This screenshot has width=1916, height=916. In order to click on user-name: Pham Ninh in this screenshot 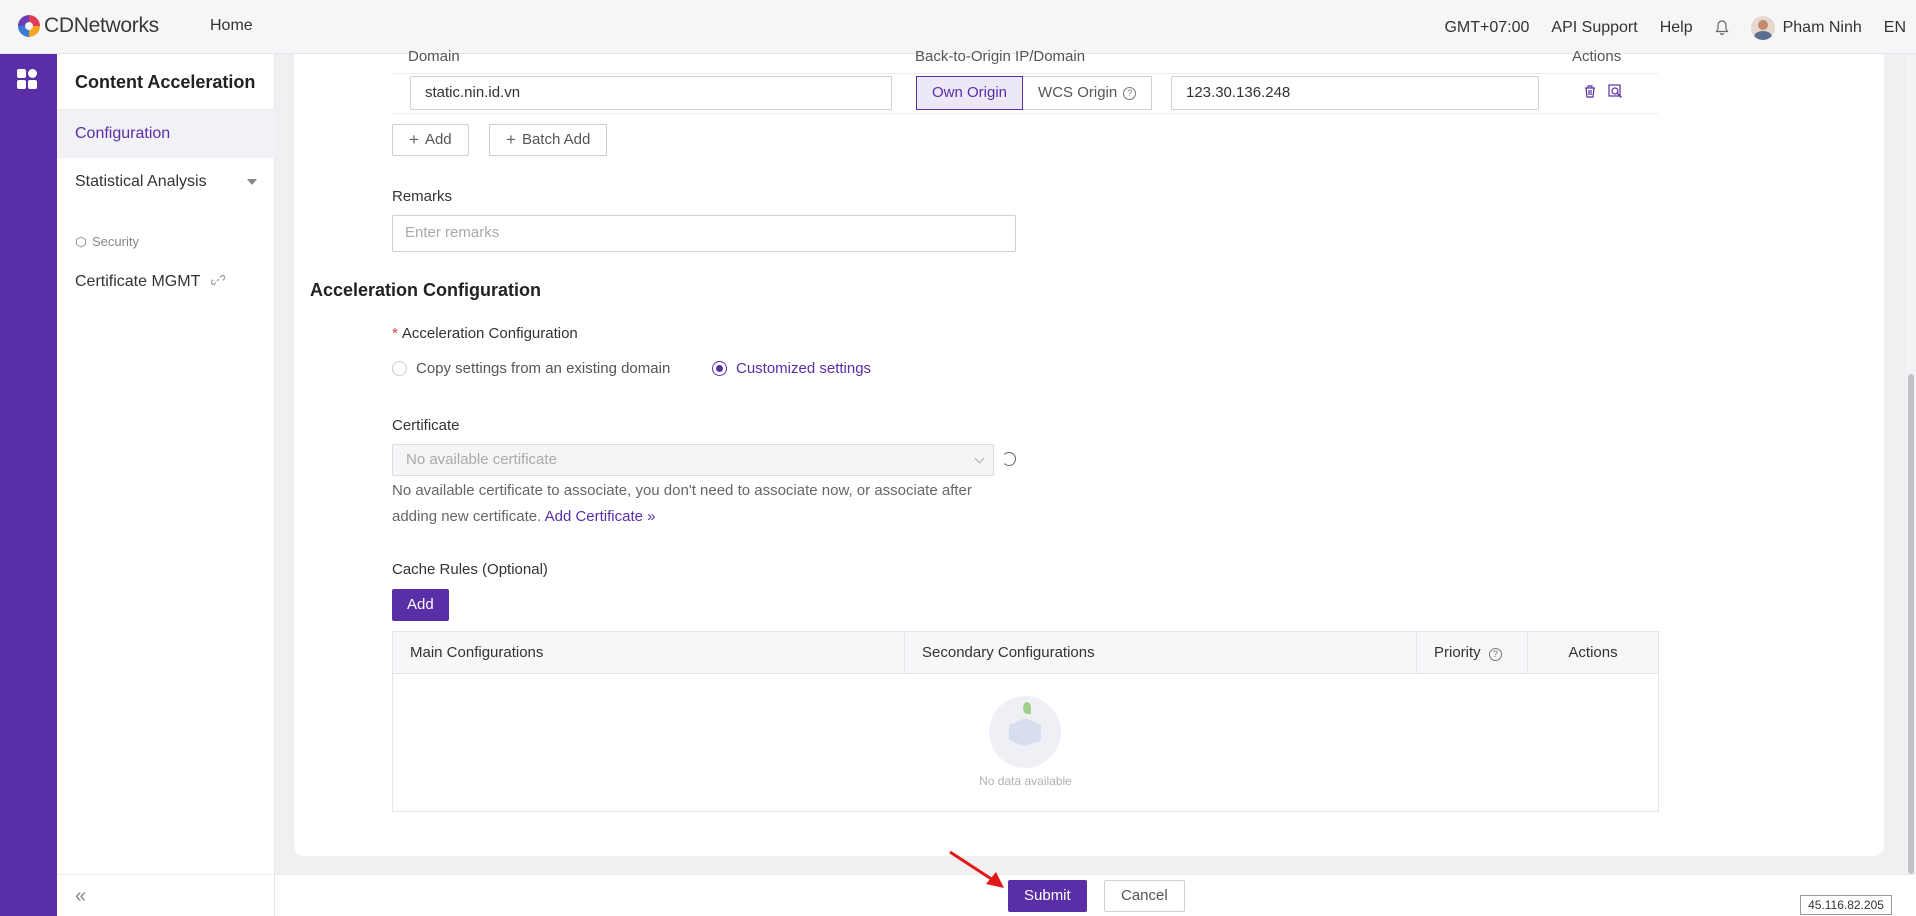, I will do `click(1822, 27)`.